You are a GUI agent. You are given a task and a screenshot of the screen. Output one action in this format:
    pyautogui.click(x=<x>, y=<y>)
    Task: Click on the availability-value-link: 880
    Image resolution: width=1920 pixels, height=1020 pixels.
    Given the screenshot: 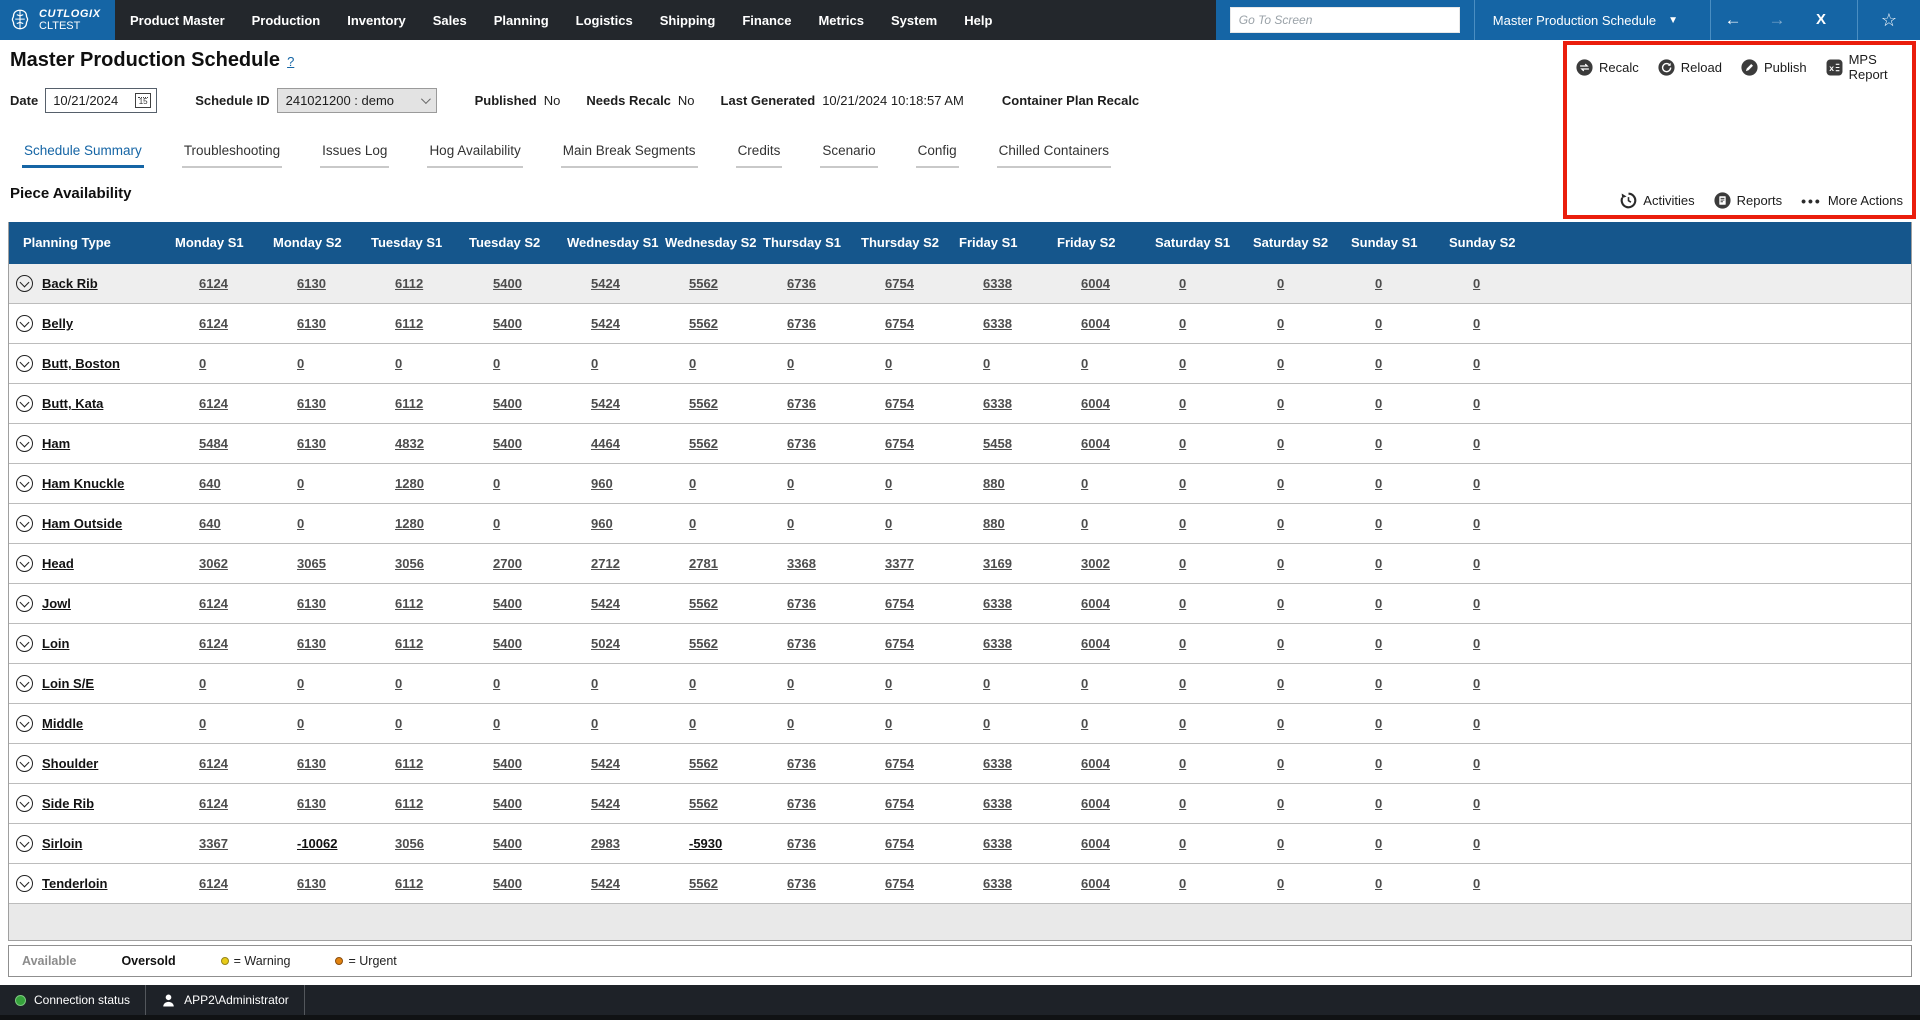 What is the action you would take?
    pyautogui.click(x=994, y=483)
    